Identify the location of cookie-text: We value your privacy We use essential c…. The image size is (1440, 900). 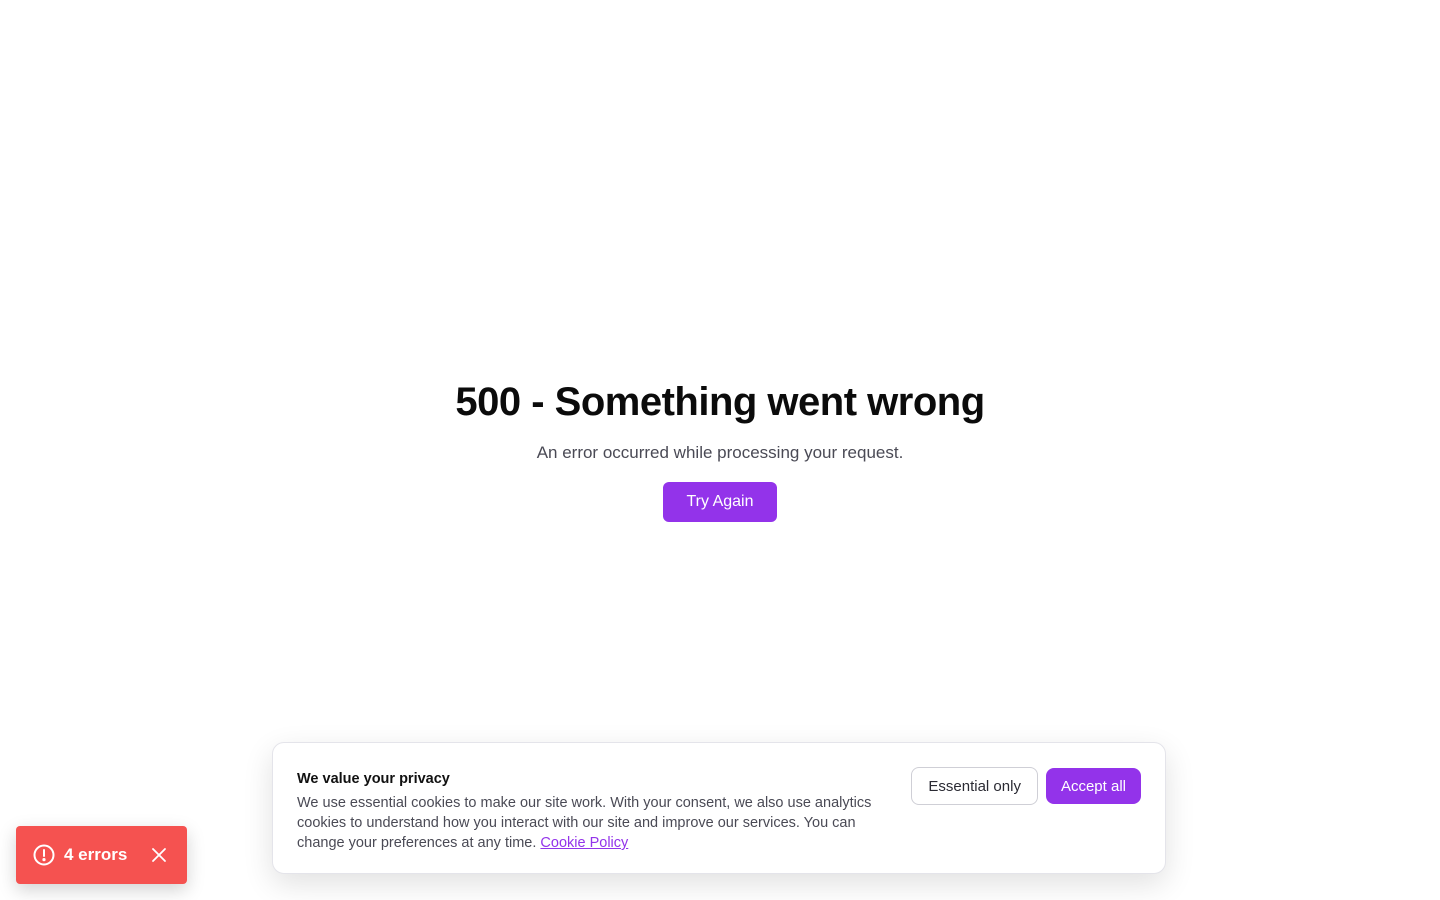
(592, 810).